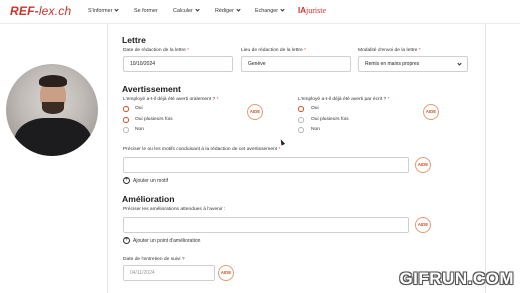  What do you see at coordinates (423, 165) in the screenshot?
I see `aide-button-motifs: AIDE` at bounding box center [423, 165].